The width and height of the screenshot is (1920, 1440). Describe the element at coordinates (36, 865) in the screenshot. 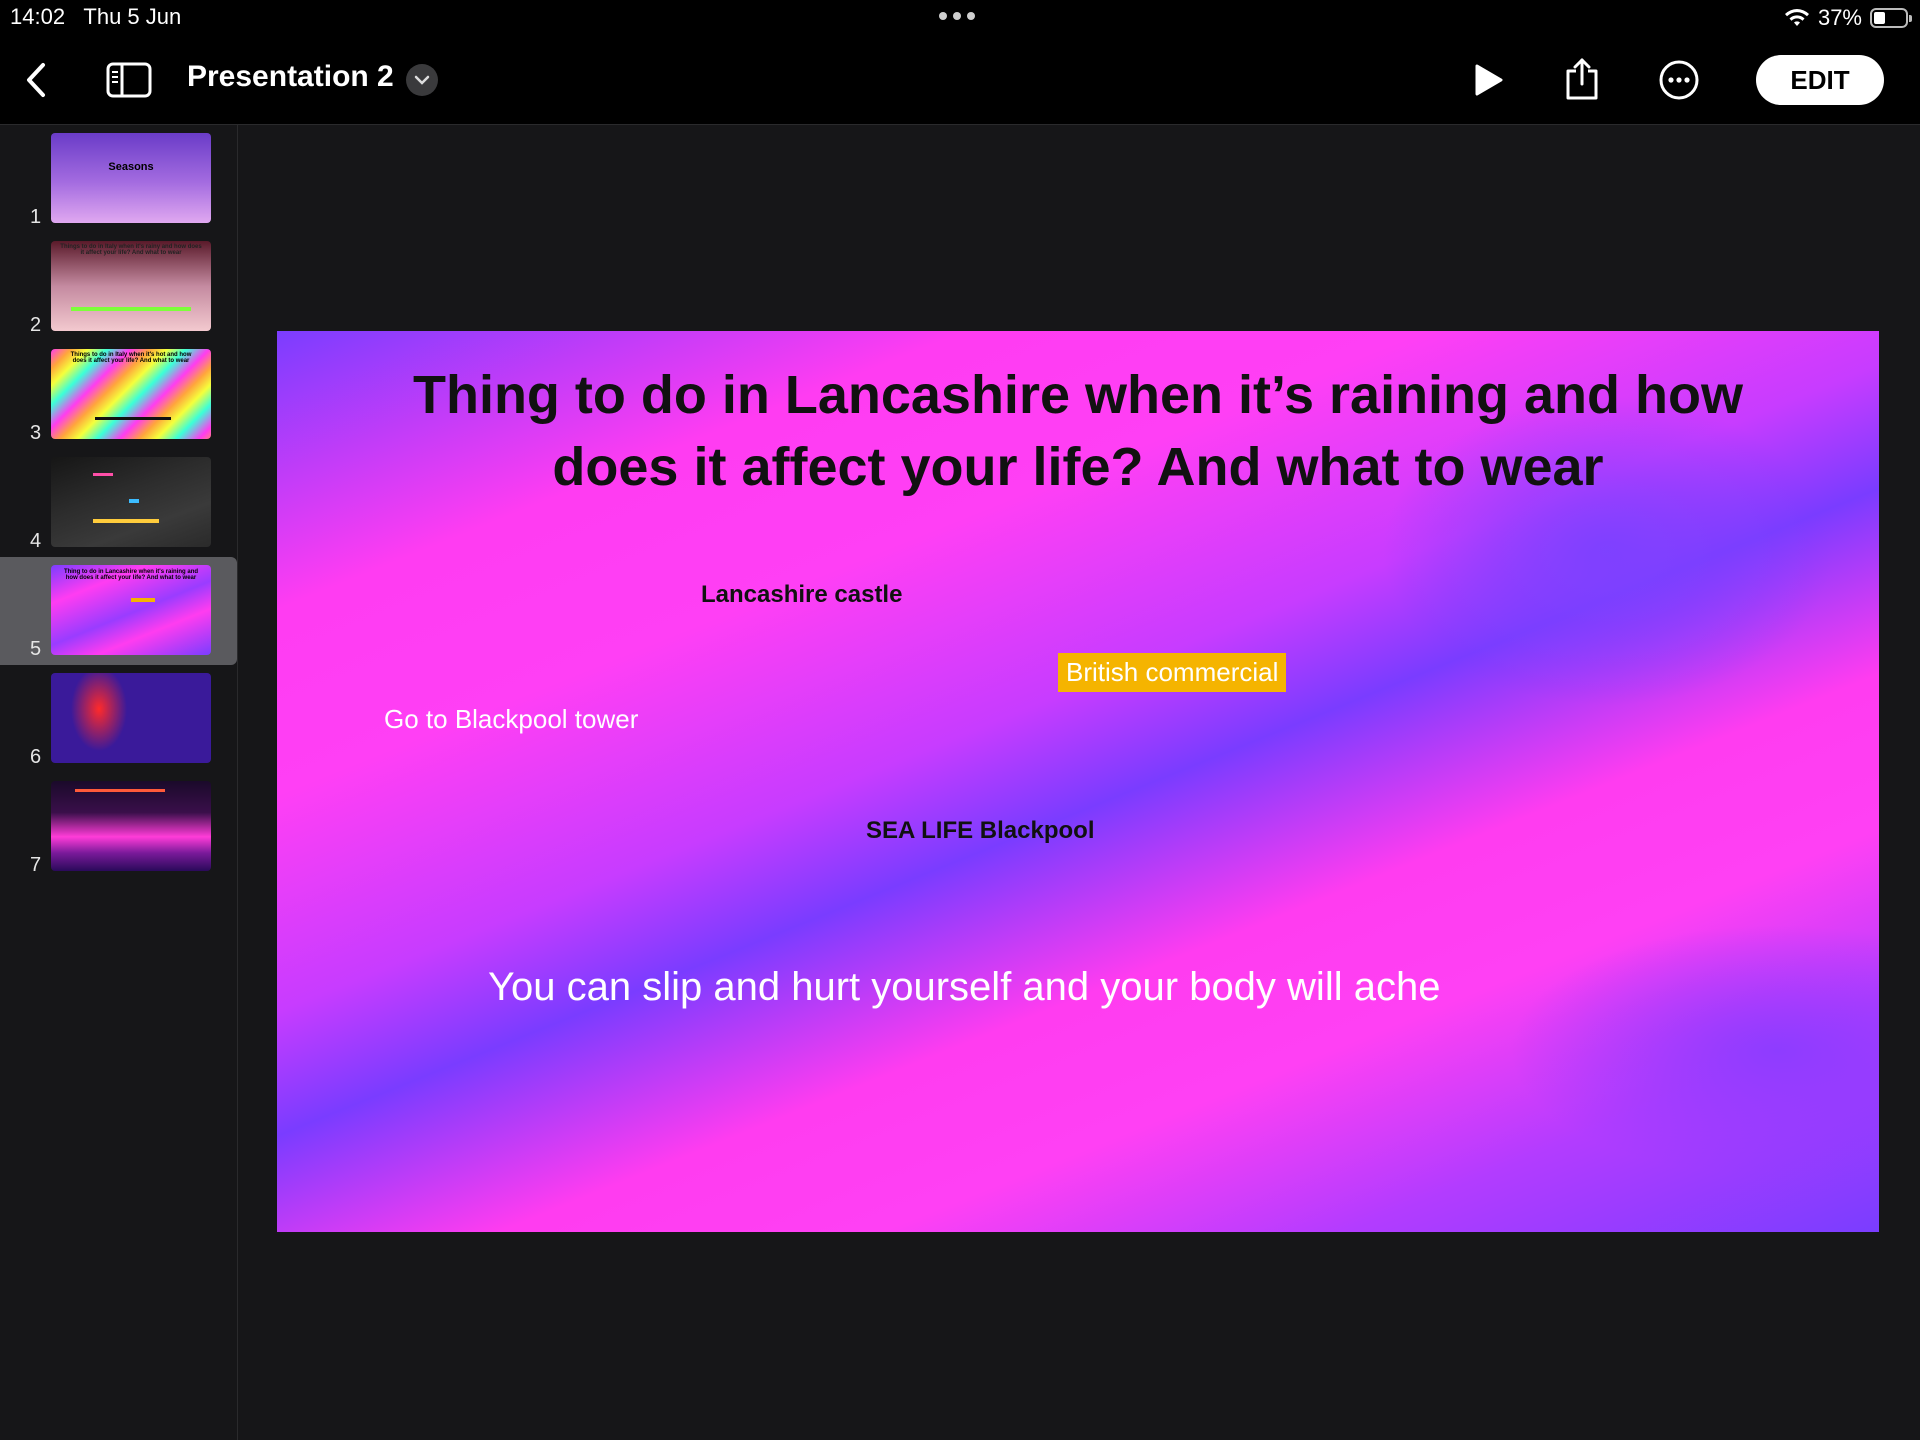

I see `slide-number: 7` at that location.